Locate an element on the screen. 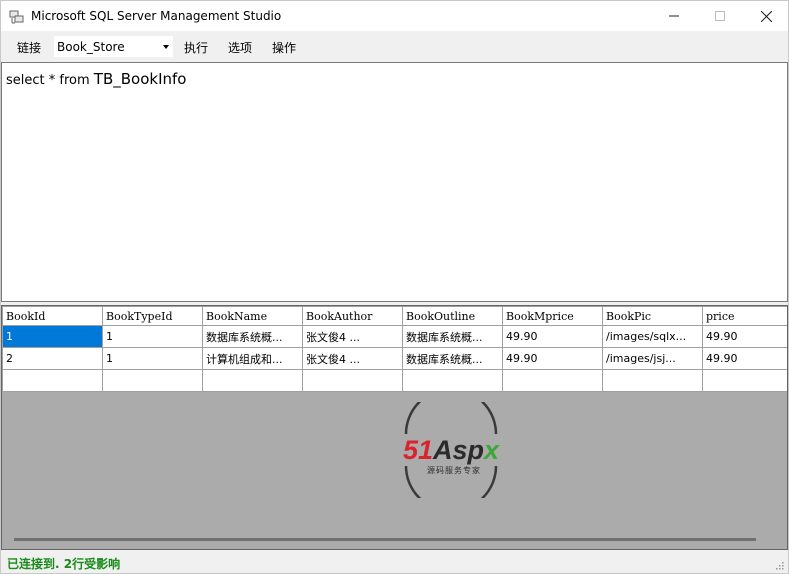 Image resolution: width=789 pixels, height=574 pixels. column-header: BookTypeId is located at coordinates (152, 316).